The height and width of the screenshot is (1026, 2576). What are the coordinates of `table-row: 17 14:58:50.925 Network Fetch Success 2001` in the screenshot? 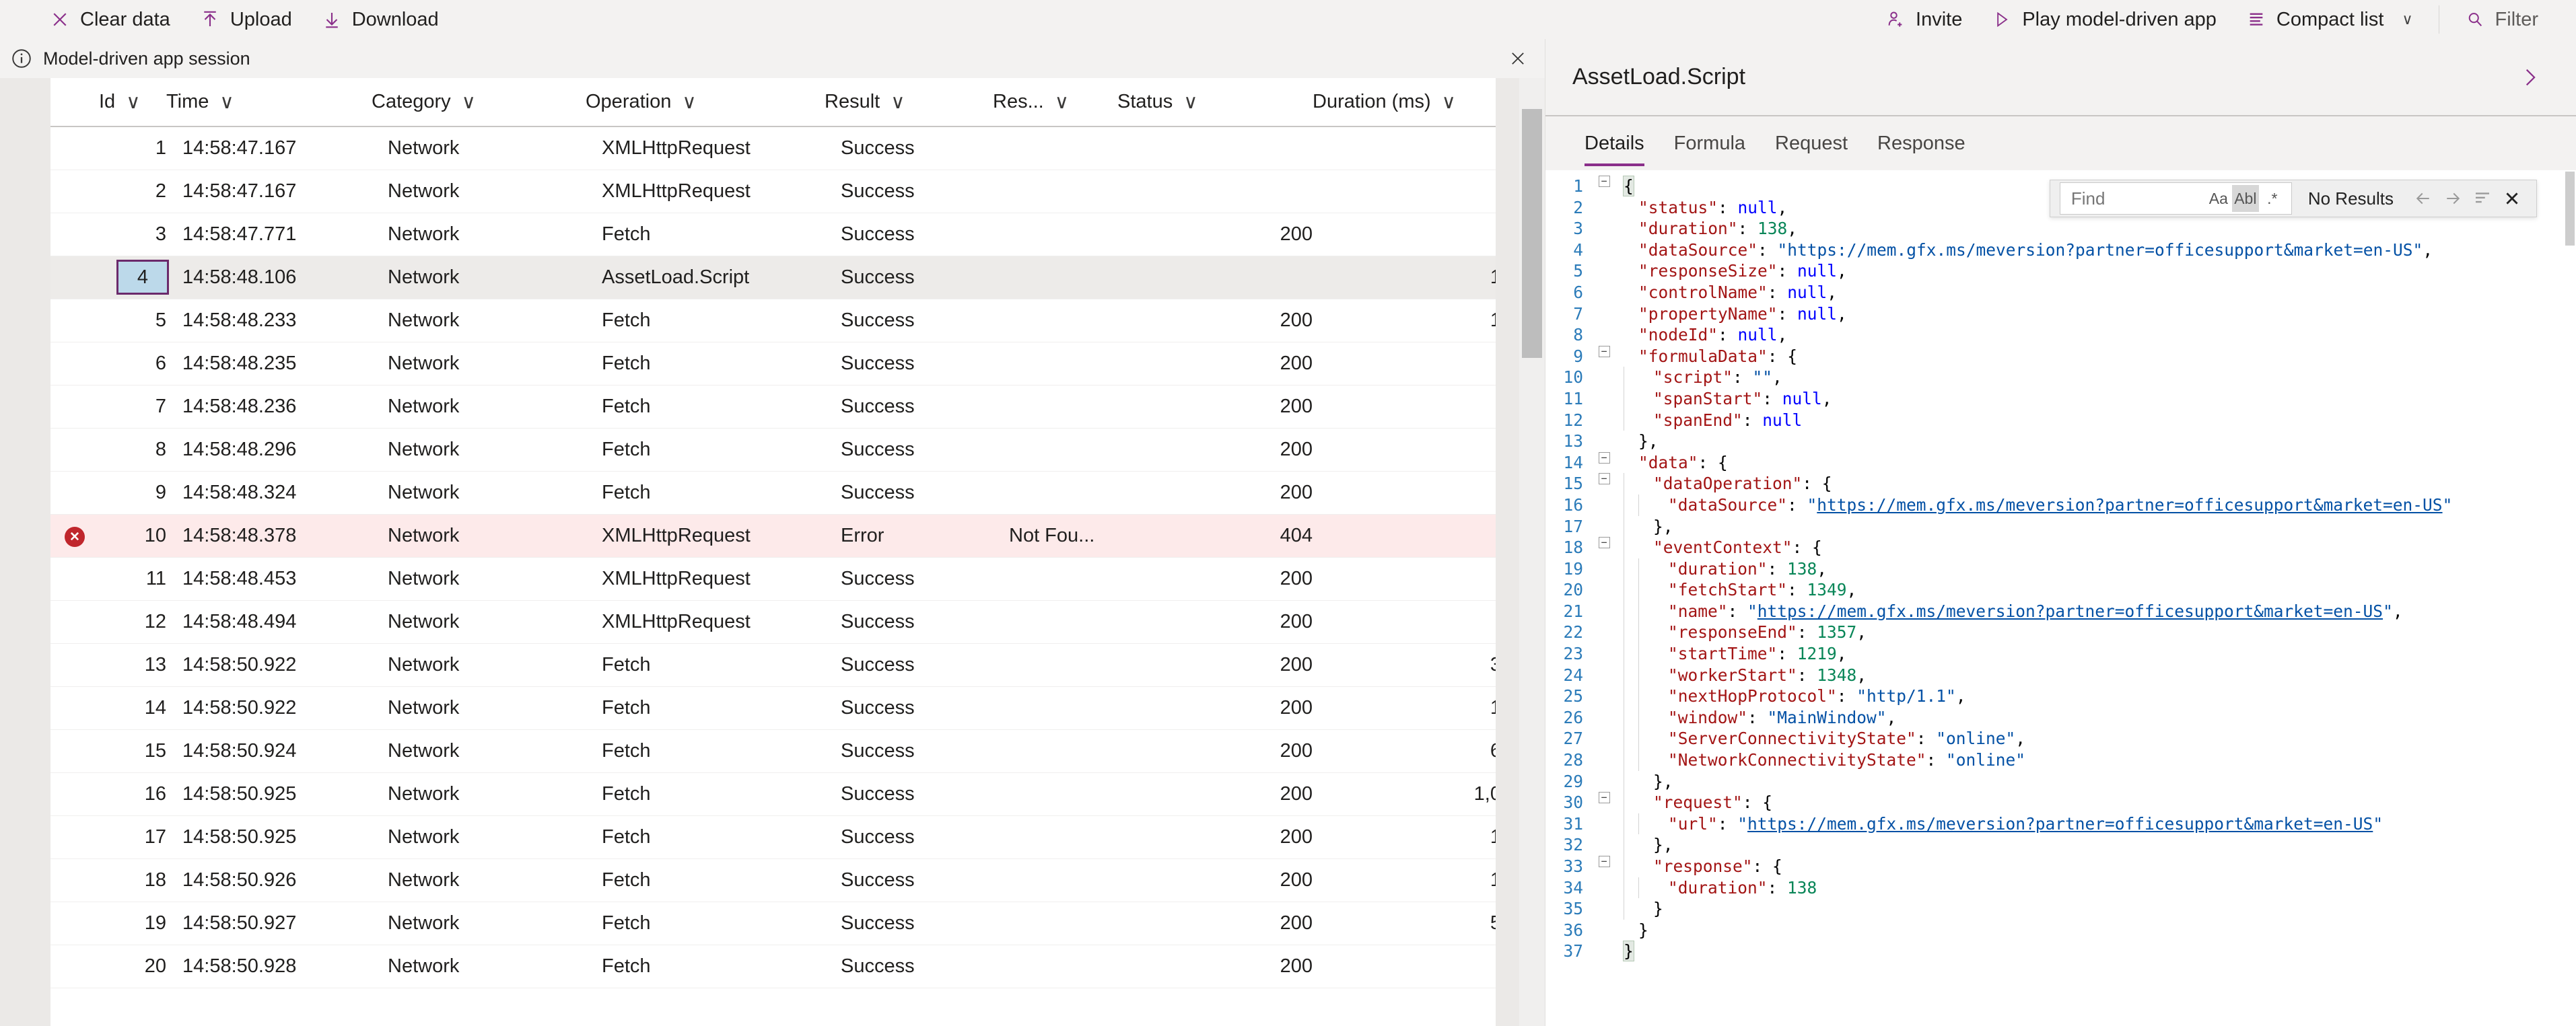 It's located at (775, 837).